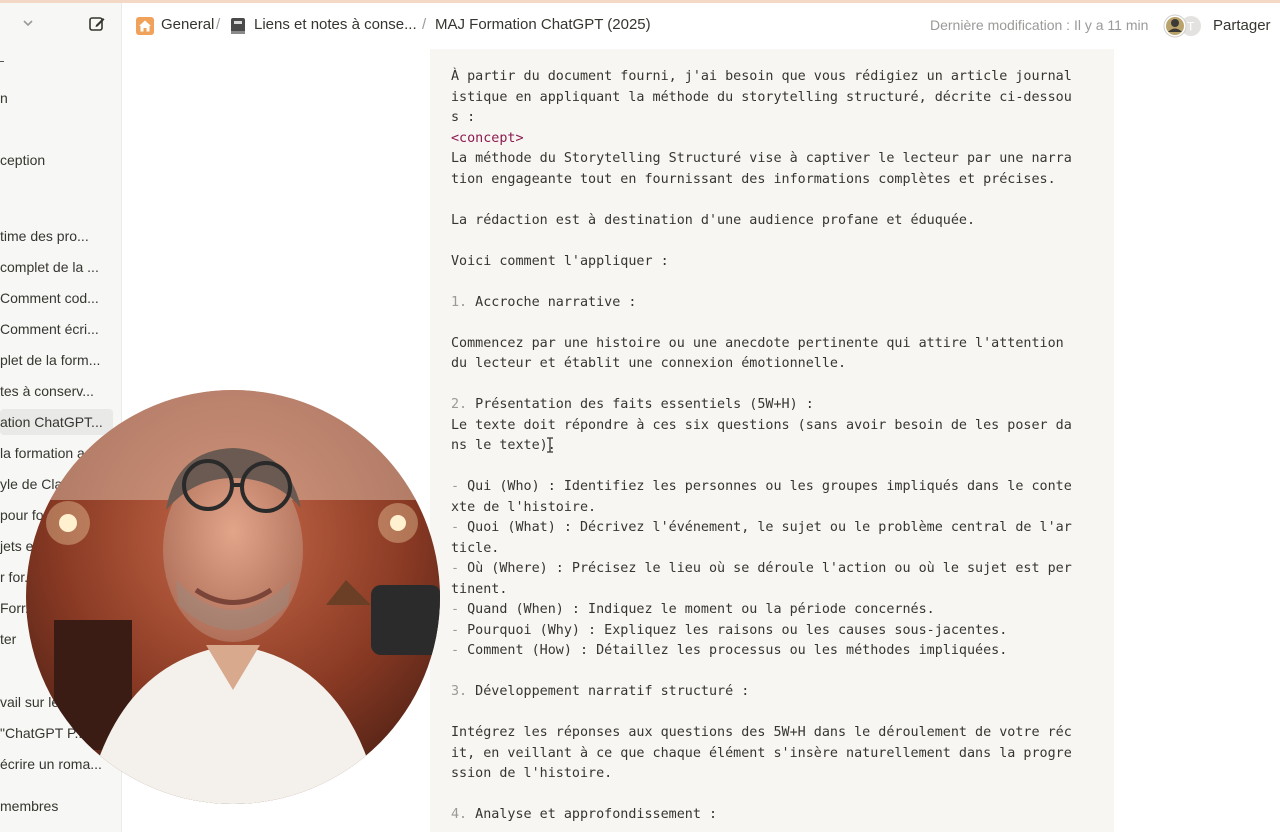  Describe the element at coordinates (560, 261) in the screenshot. I see `code-line: Voici comment l'appliquer :` at that location.